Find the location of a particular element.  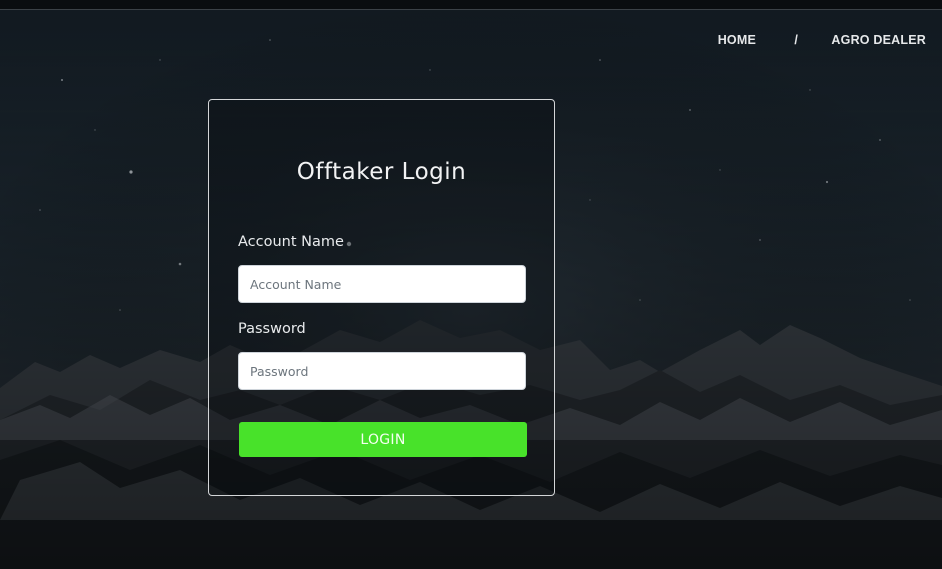

nav-agro-dealer-link: AGRO DEALER is located at coordinates (878, 40).